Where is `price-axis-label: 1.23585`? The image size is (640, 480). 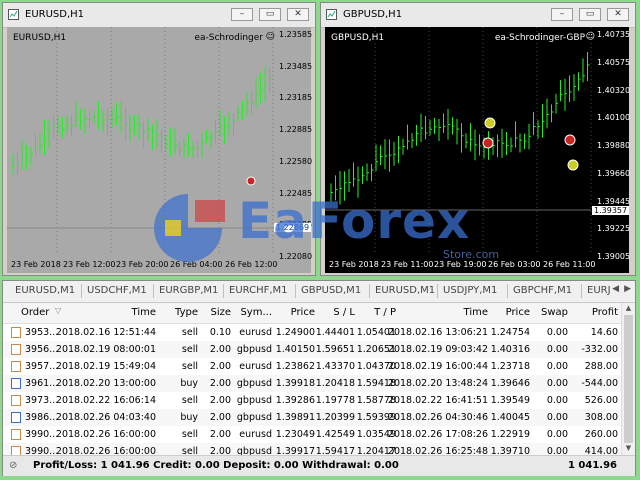
price-axis-label: 1.23585 is located at coordinates (296, 34).